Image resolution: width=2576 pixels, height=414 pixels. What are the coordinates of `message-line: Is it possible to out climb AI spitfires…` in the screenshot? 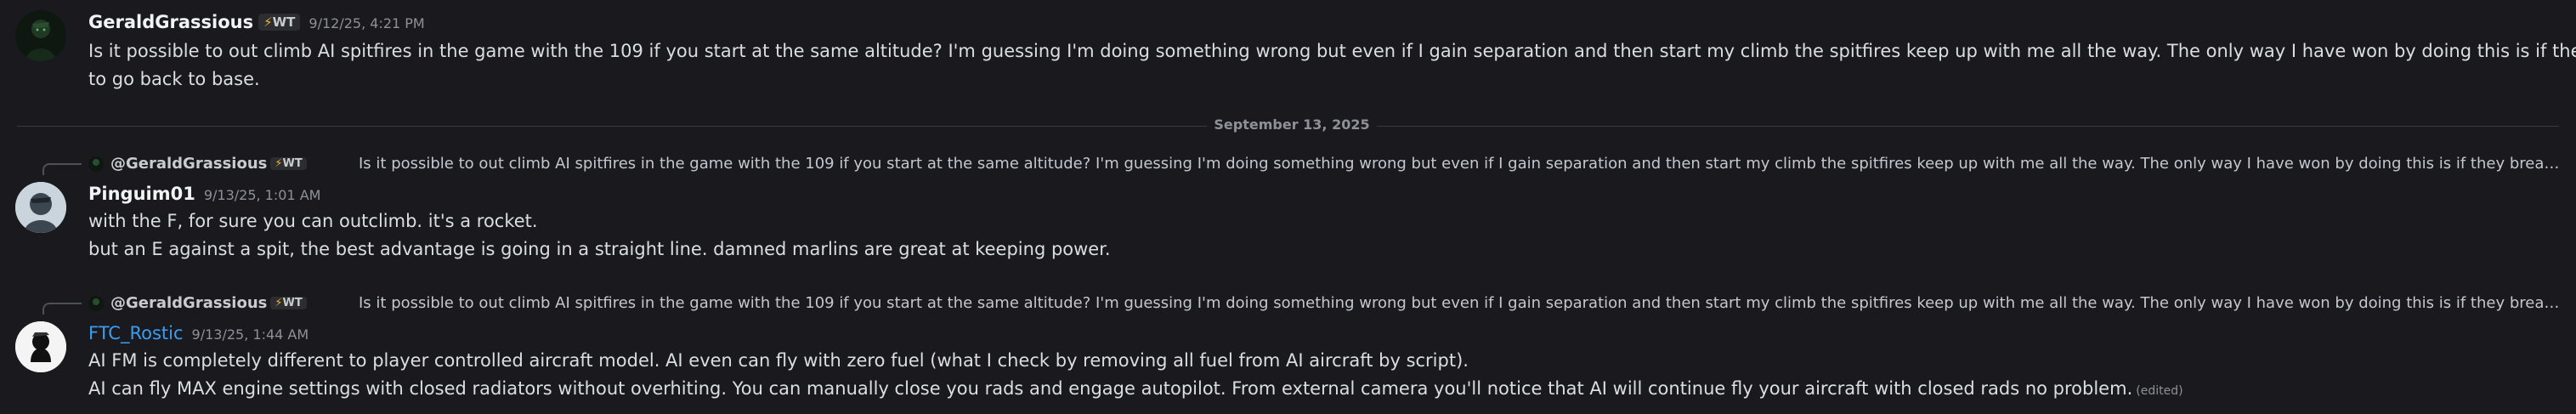 It's located at (1332, 51).